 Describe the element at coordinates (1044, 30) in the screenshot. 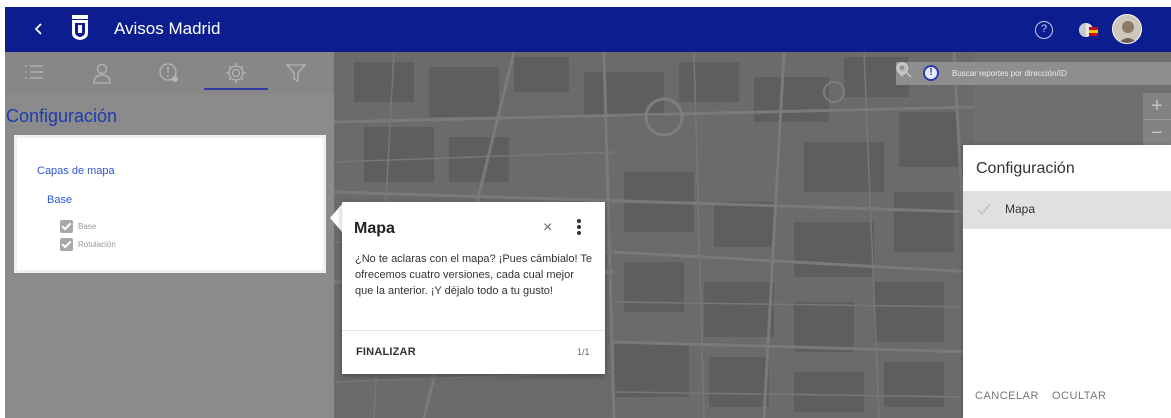

I see `help-button: ?` at that location.